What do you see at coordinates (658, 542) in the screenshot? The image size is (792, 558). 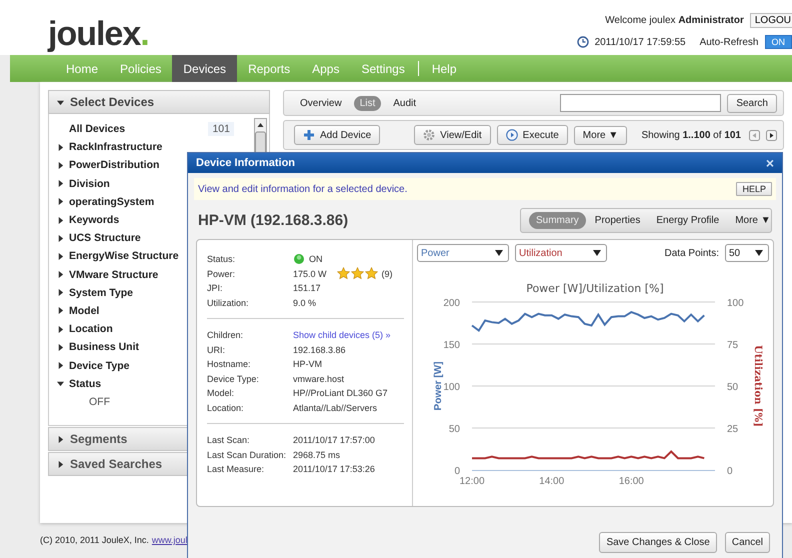 I see `dialog-button: Save Changes & Close` at bounding box center [658, 542].